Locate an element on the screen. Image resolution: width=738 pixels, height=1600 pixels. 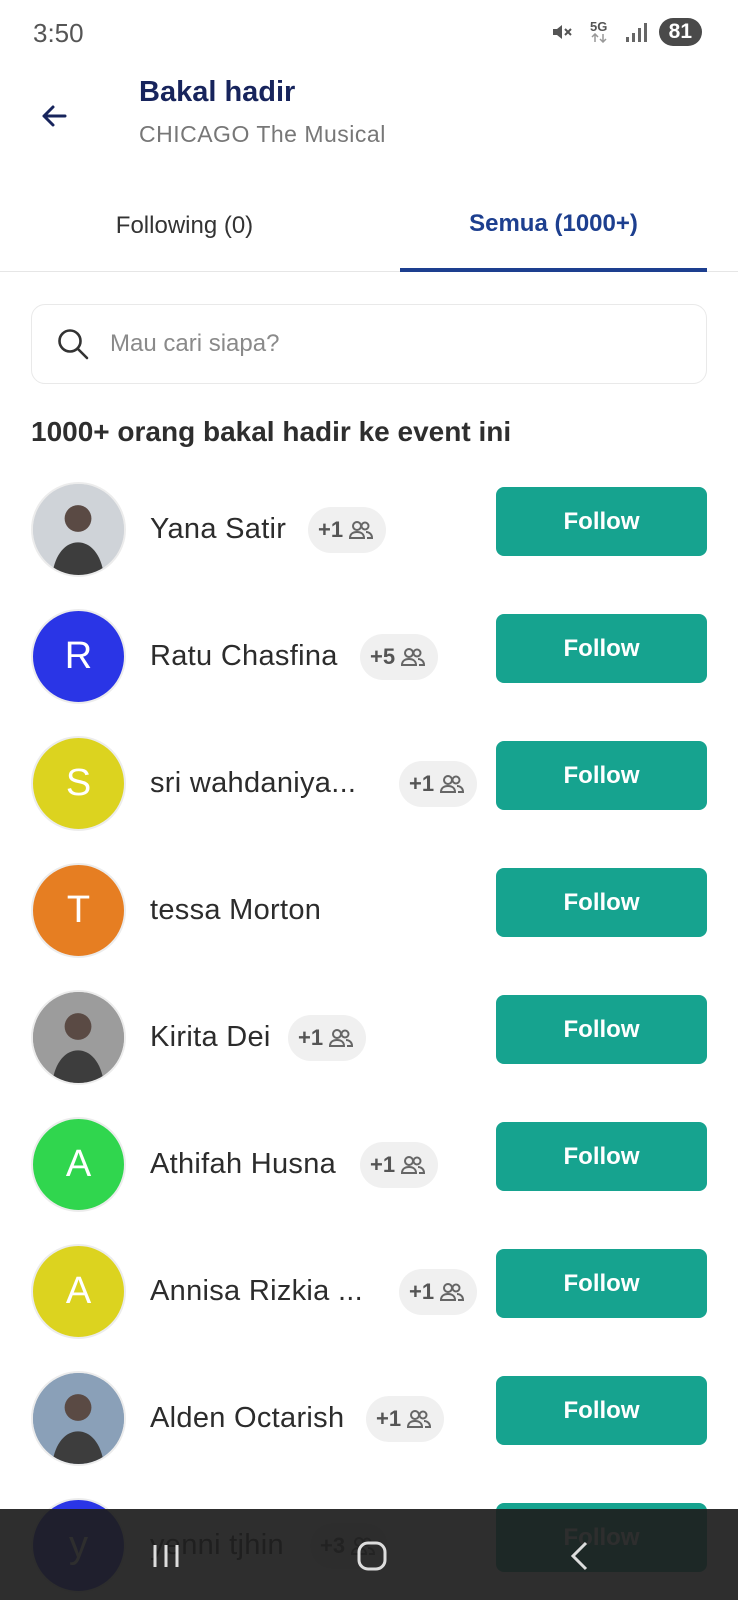
system-nav-bar is located at coordinates (369, 1554).